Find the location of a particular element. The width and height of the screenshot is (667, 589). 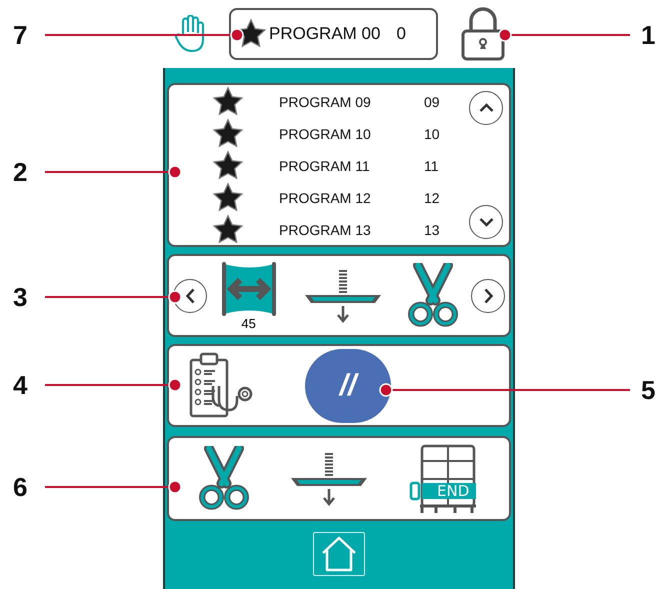

program-name: PROGRAM 09 is located at coordinates (351, 102).